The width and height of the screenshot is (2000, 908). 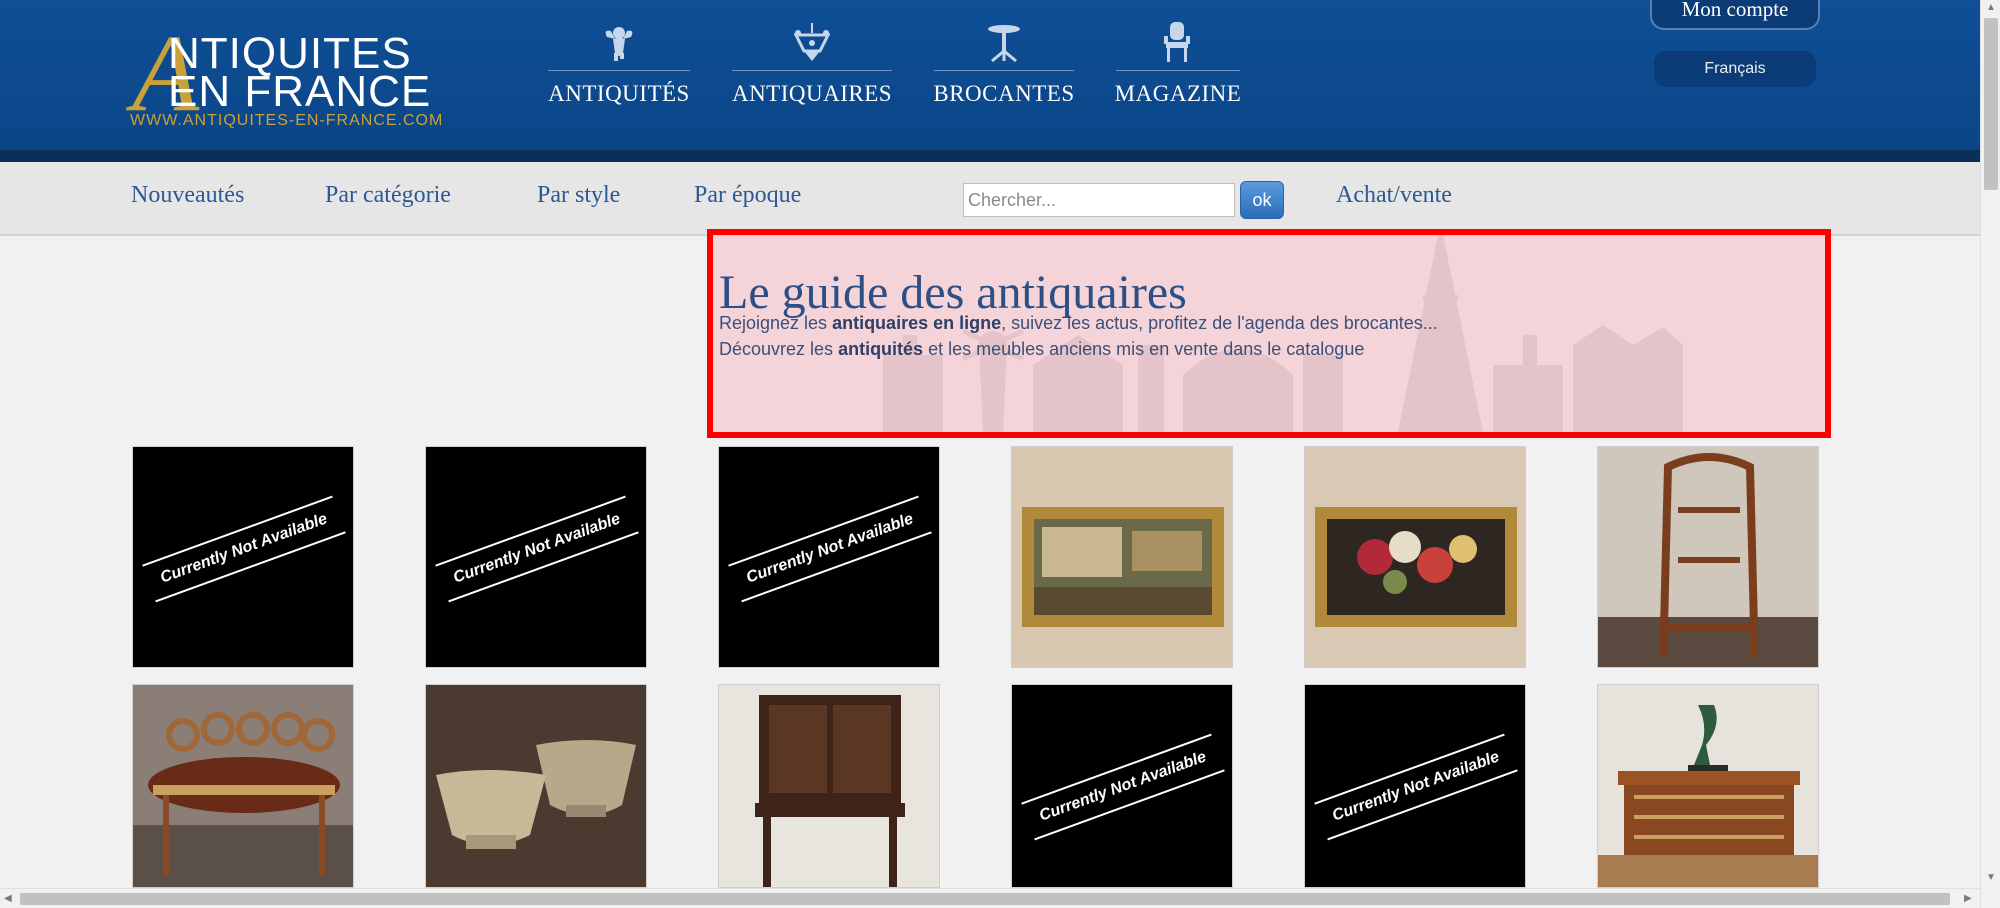 I want to click on subnav-par-epoque: Par époque, so click(x=747, y=195).